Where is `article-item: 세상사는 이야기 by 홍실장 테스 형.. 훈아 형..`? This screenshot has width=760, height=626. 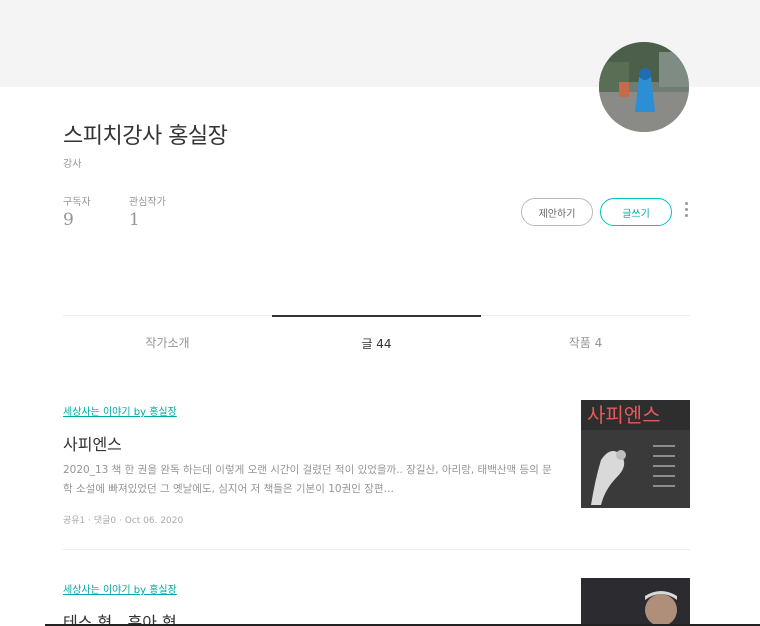 article-item: 세상사는 이야기 by 홍실장 테스 형.. 훈아 형.. is located at coordinates (376, 602).